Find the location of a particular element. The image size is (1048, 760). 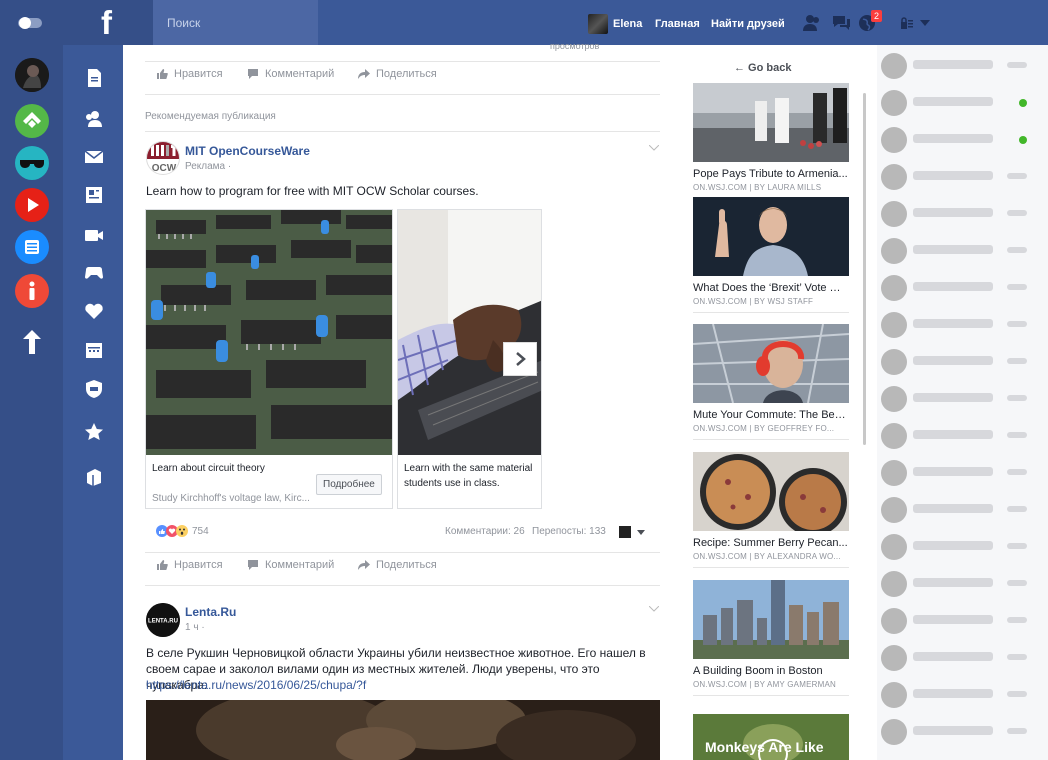

comments-count: Комментарии: 26 is located at coordinates (485, 531).